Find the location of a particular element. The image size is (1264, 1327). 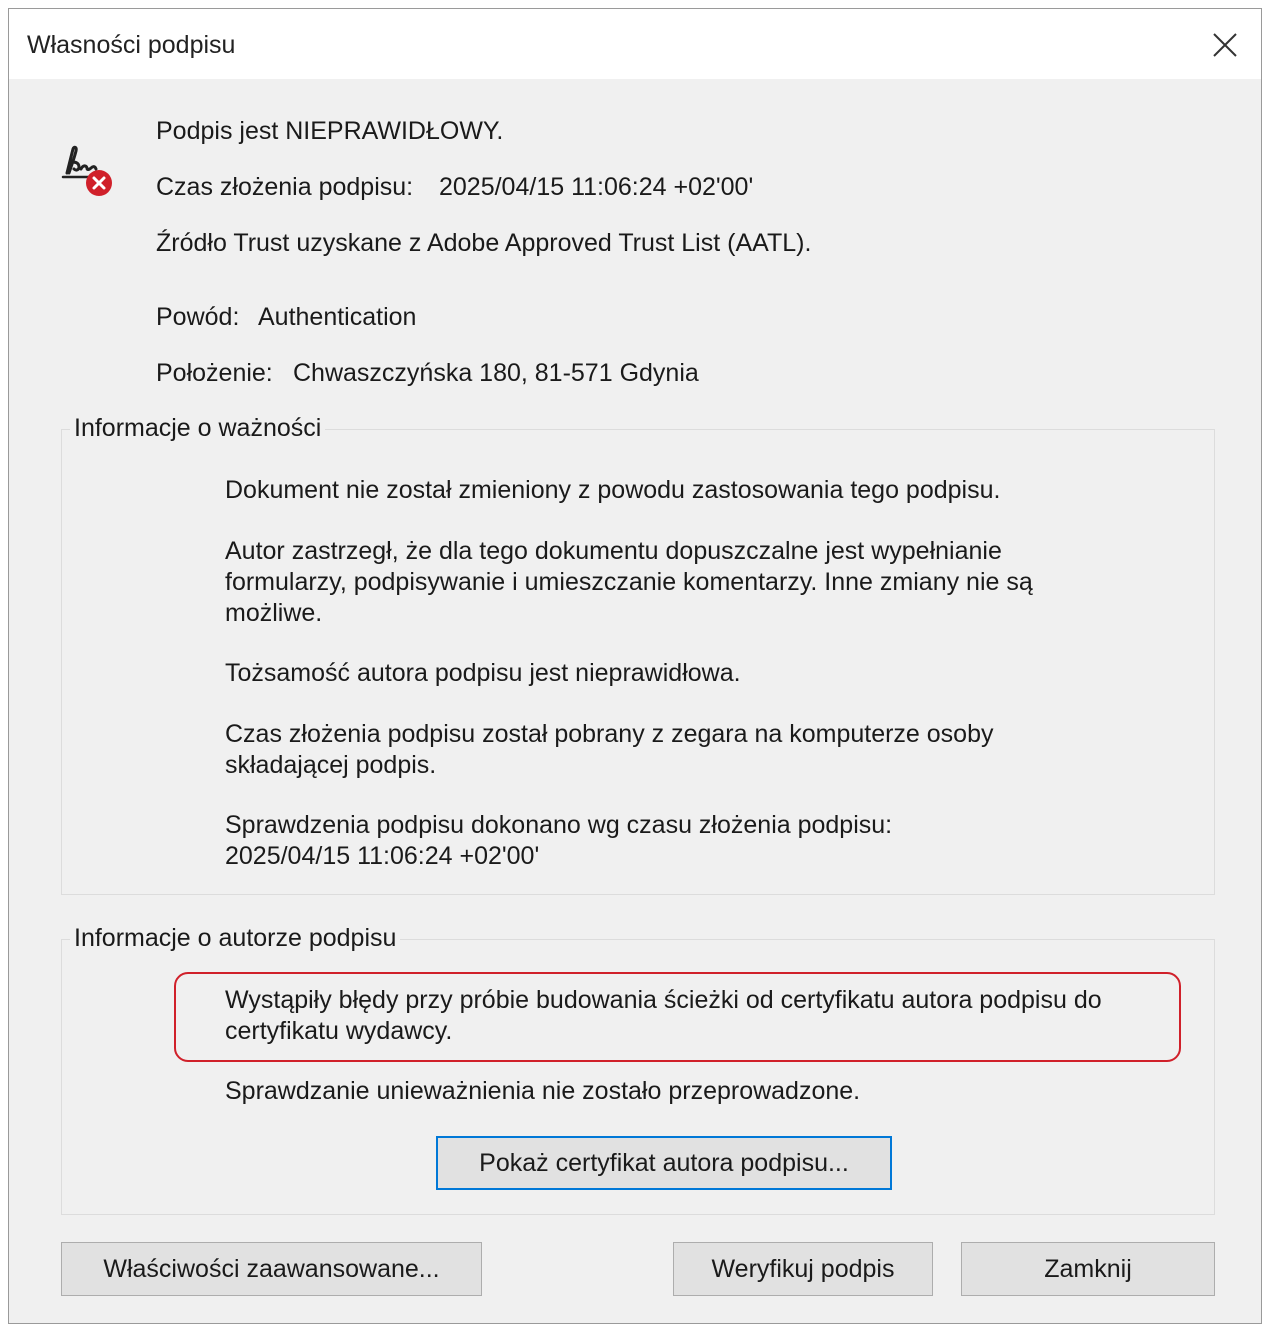

title-bar: Własności podpisu is located at coordinates (635, 44).